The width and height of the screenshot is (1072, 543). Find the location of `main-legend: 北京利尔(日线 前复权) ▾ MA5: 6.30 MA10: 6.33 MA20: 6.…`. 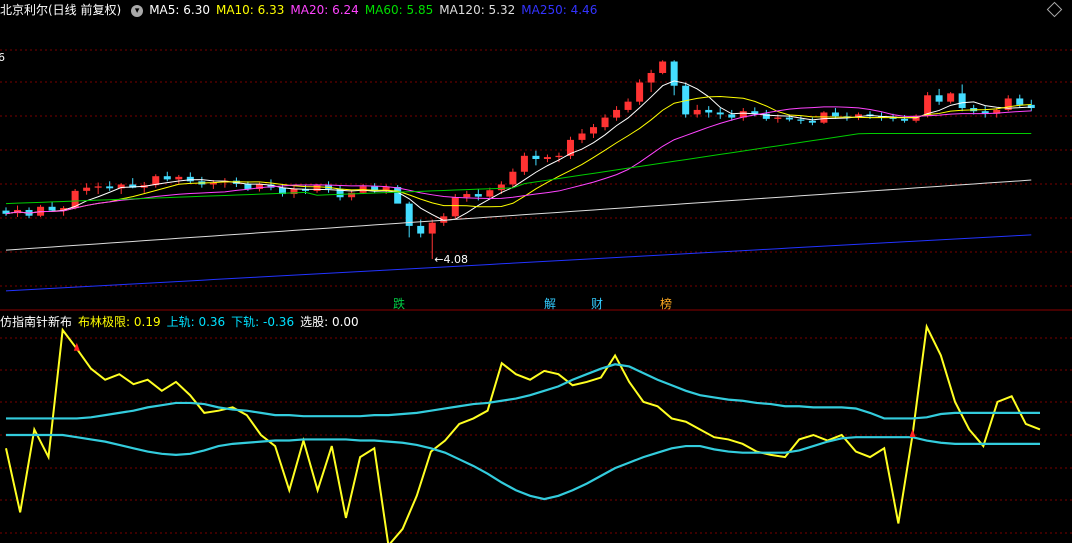

main-legend: 北京利尔(日线 前复权) ▾ MA5: 6.30 MA10: 6.33 MA20: 6.… is located at coordinates (301, 10).